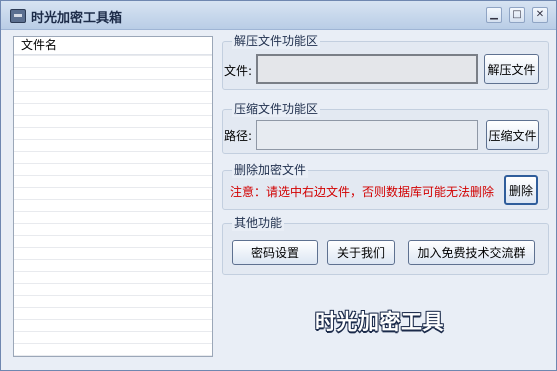  Describe the element at coordinates (18, 16) in the screenshot. I see `app-icon` at that location.